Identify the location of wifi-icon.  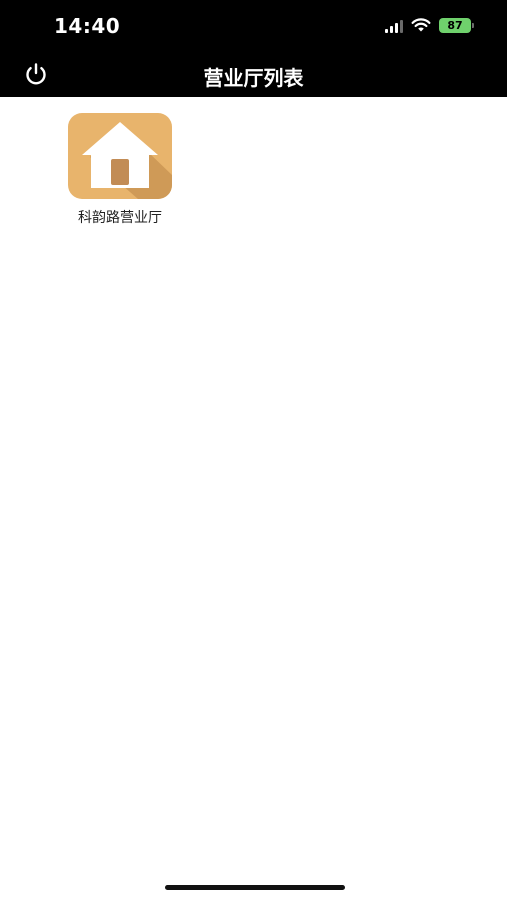
(421, 25).